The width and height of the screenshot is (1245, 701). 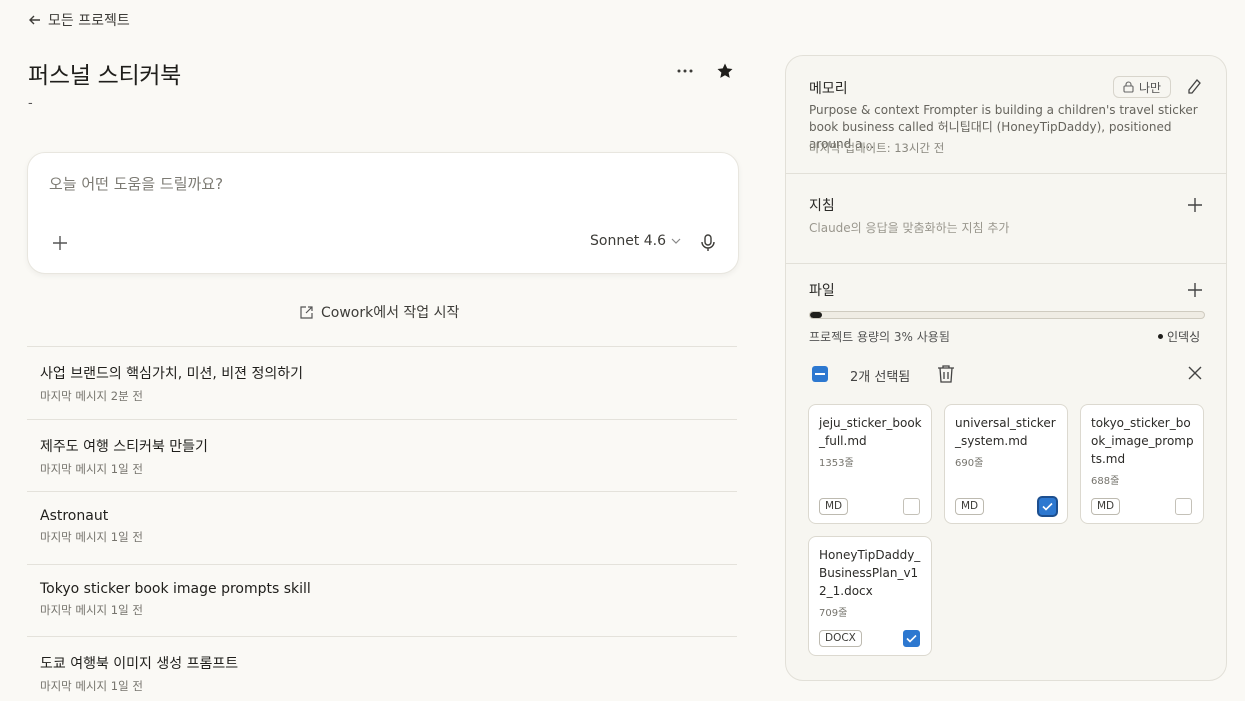 I want to click on conversation-title: 사업 브랜드의 핵심가치, 미션, 비젼 정의하기, so click(x=171, y=374).